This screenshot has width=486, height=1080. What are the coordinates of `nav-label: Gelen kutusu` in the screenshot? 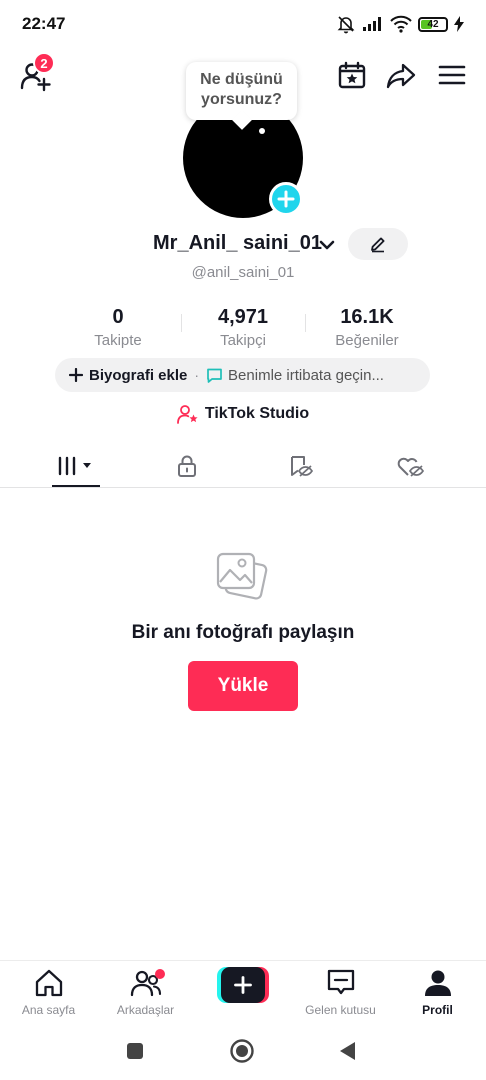 It's located at (340, 1010).